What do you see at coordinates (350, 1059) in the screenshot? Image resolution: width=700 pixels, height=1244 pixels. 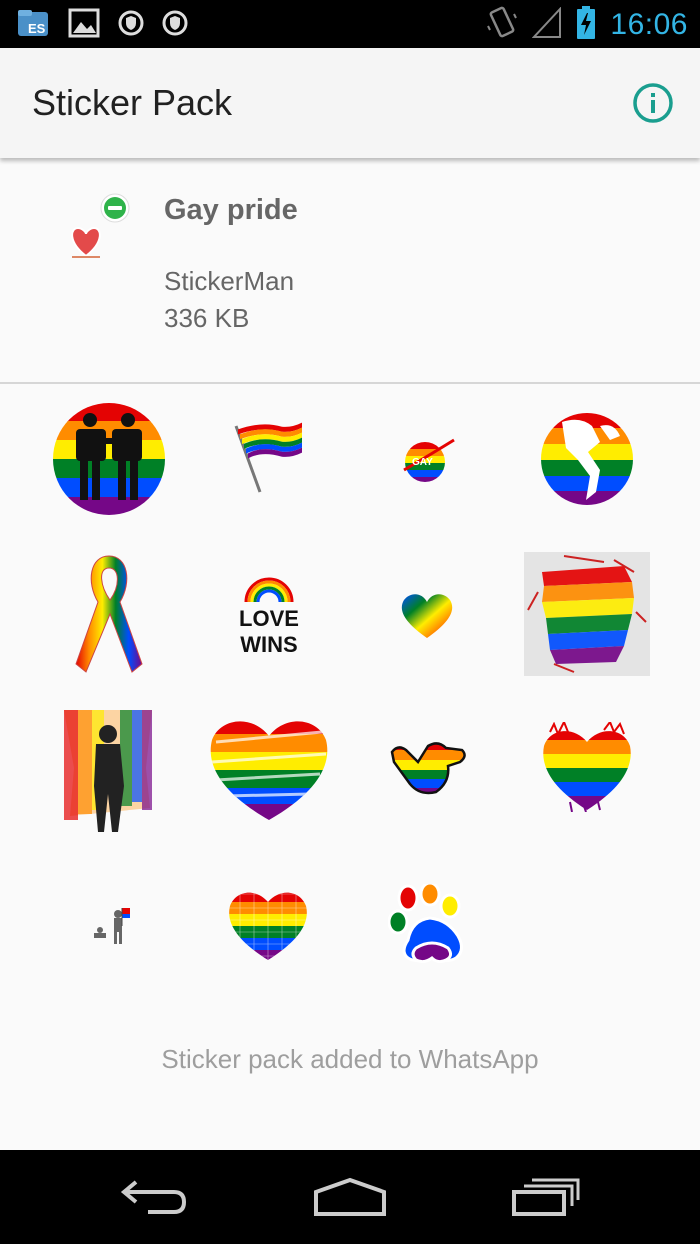 I see `added-to-whatsapp-label: Sticker pack added to WhatsApp` at bounding box center [350, 1059].